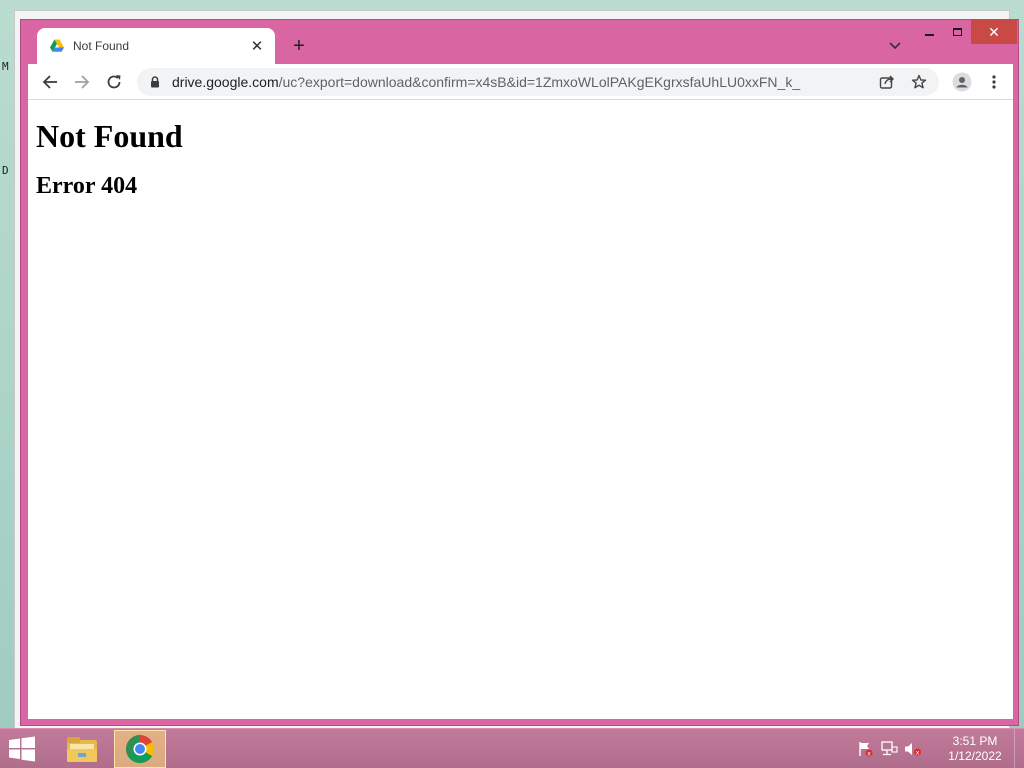  I want to click on lock-icon, so click(155, 82).